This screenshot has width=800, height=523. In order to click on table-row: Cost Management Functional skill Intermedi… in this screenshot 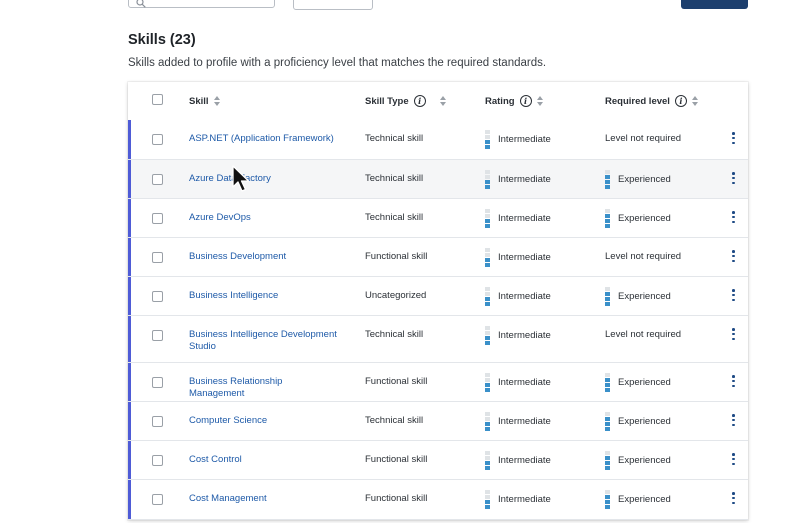, I will do `click(438, 500)`.